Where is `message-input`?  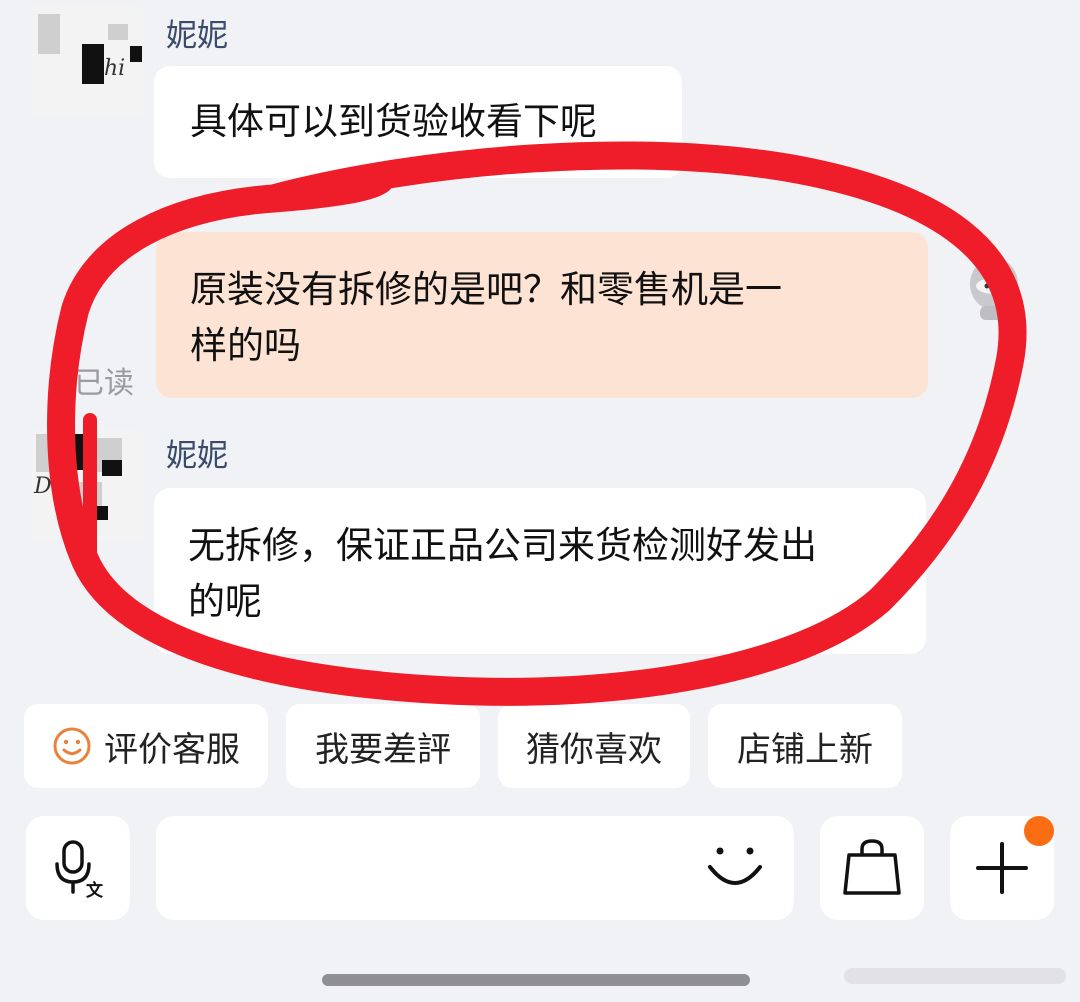 message-input is located at coordinates (475, 868).